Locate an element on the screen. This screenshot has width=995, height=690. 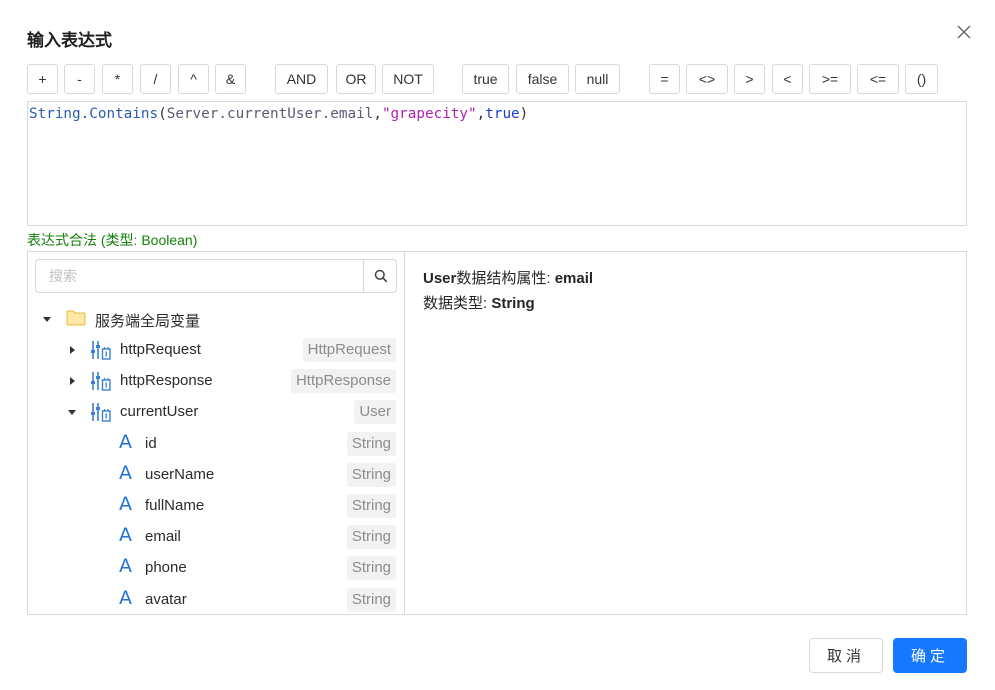
tree-node-label: 服务端全局变量 is located at coordinates (148, 321).